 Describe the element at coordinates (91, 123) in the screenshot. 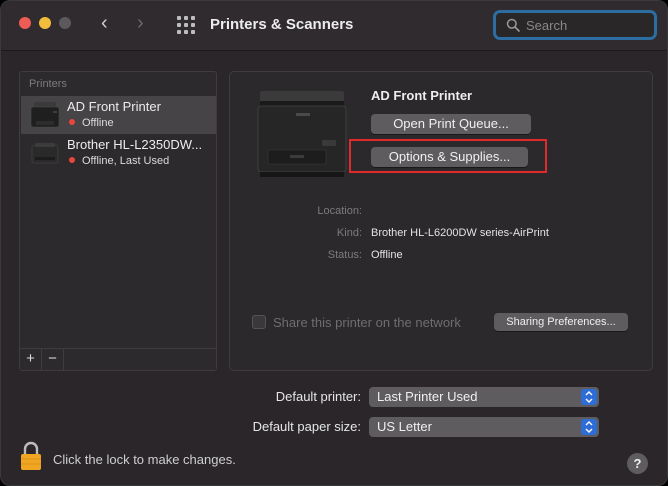

I see `printer-status: Offline` at that location.